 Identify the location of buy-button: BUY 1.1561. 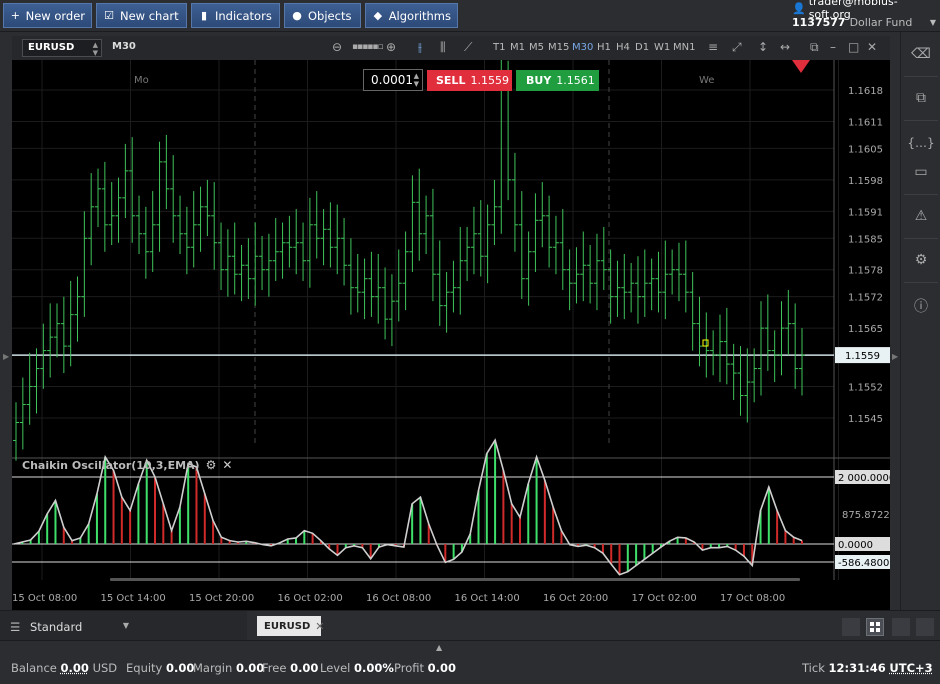
(557, 80).